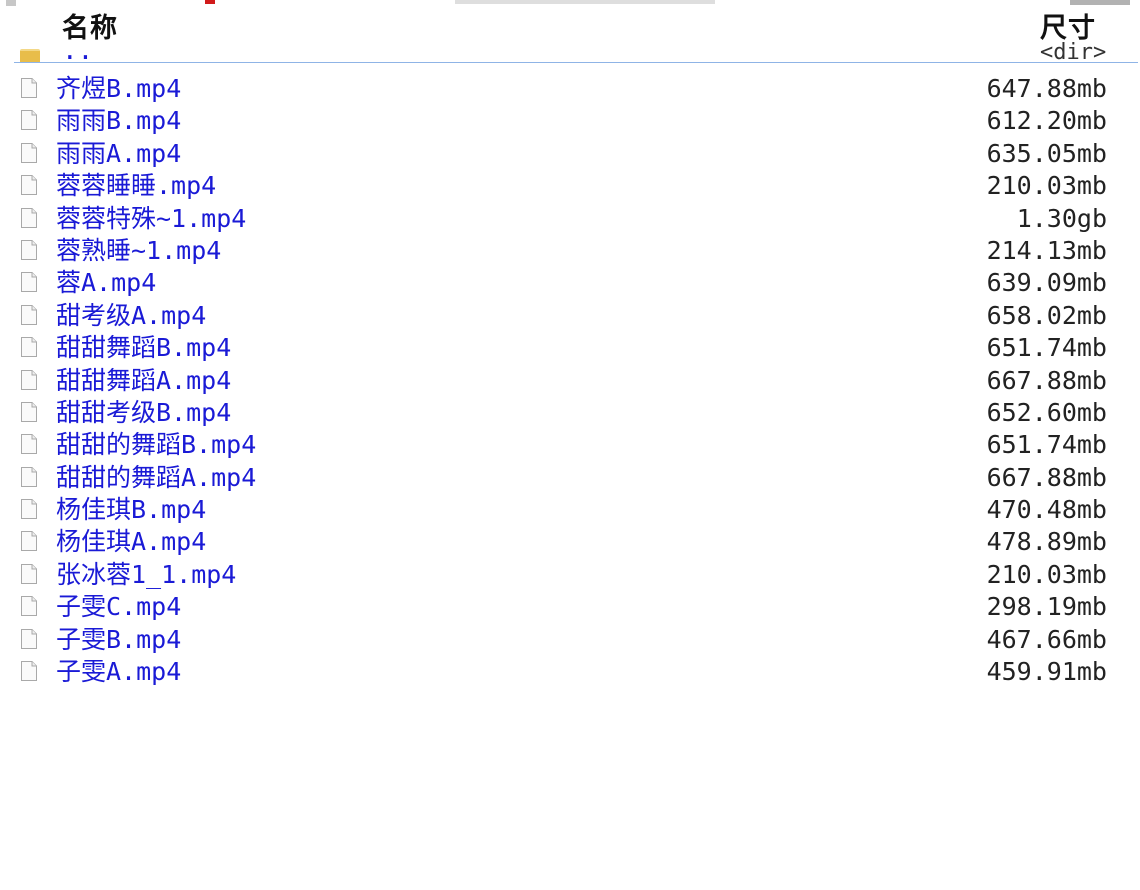 This screenshot has height=890, width=1140. I want to click on file-link: 蓉蓉睡睡.mp4, so click(136, 186).